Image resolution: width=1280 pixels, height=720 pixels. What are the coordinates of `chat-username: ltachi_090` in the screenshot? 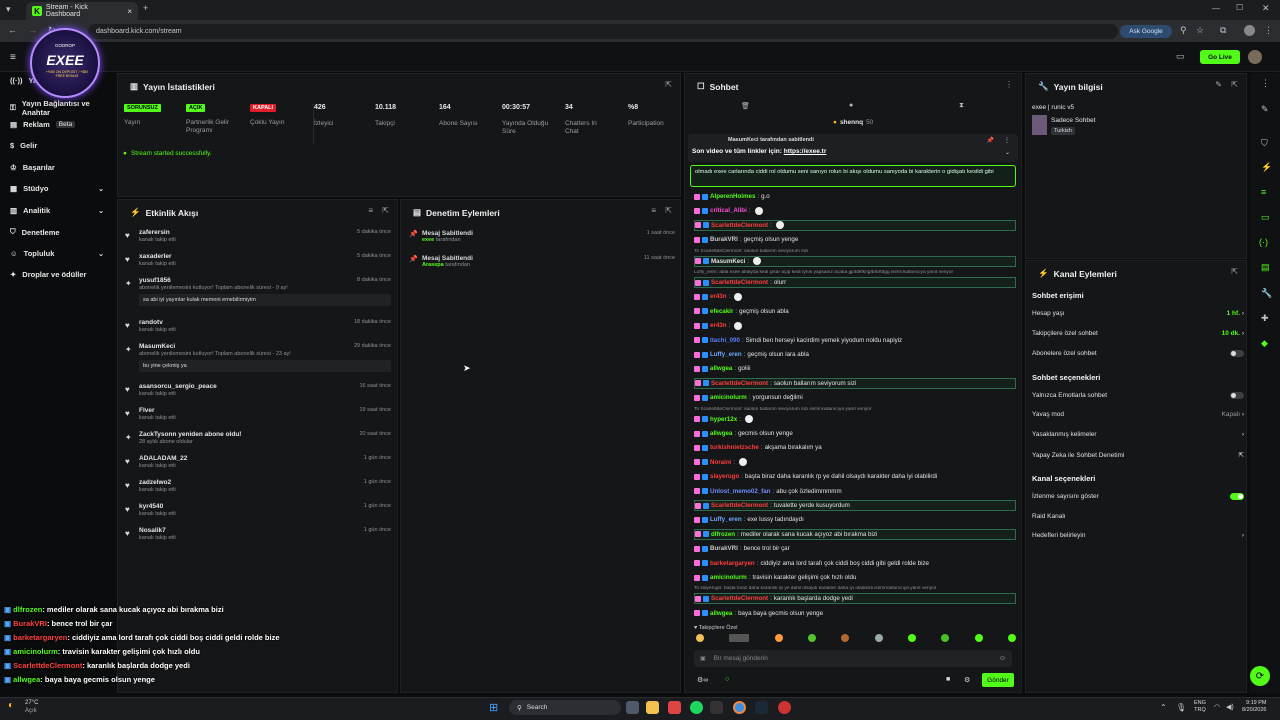 It's located at (725, 340).